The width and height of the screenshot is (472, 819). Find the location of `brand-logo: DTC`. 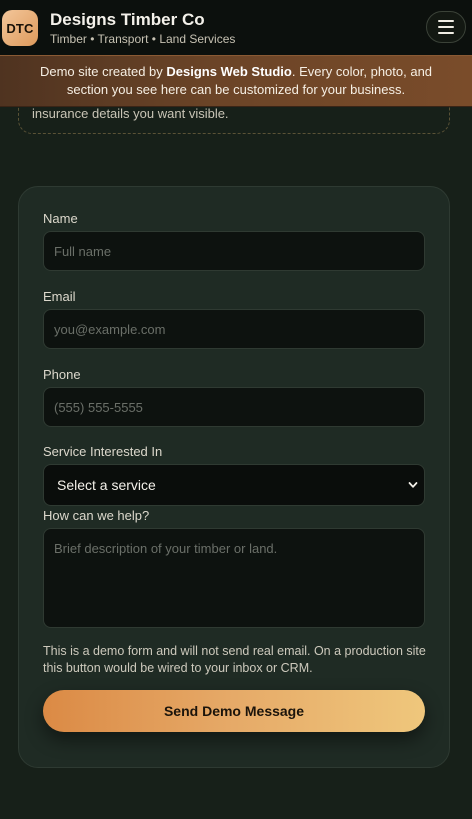

brand-logo: DTC is located at coordinates (20, 28).